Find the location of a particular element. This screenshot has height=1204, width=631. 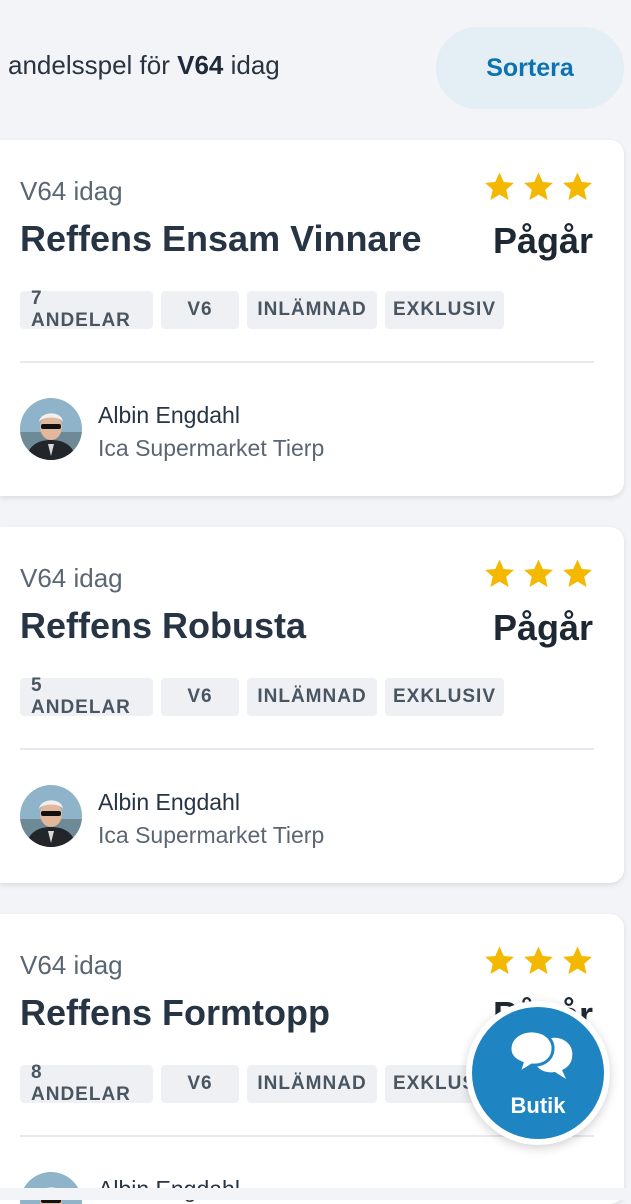

shop-chat-button: Butik is located at coordinates (538, 1073).